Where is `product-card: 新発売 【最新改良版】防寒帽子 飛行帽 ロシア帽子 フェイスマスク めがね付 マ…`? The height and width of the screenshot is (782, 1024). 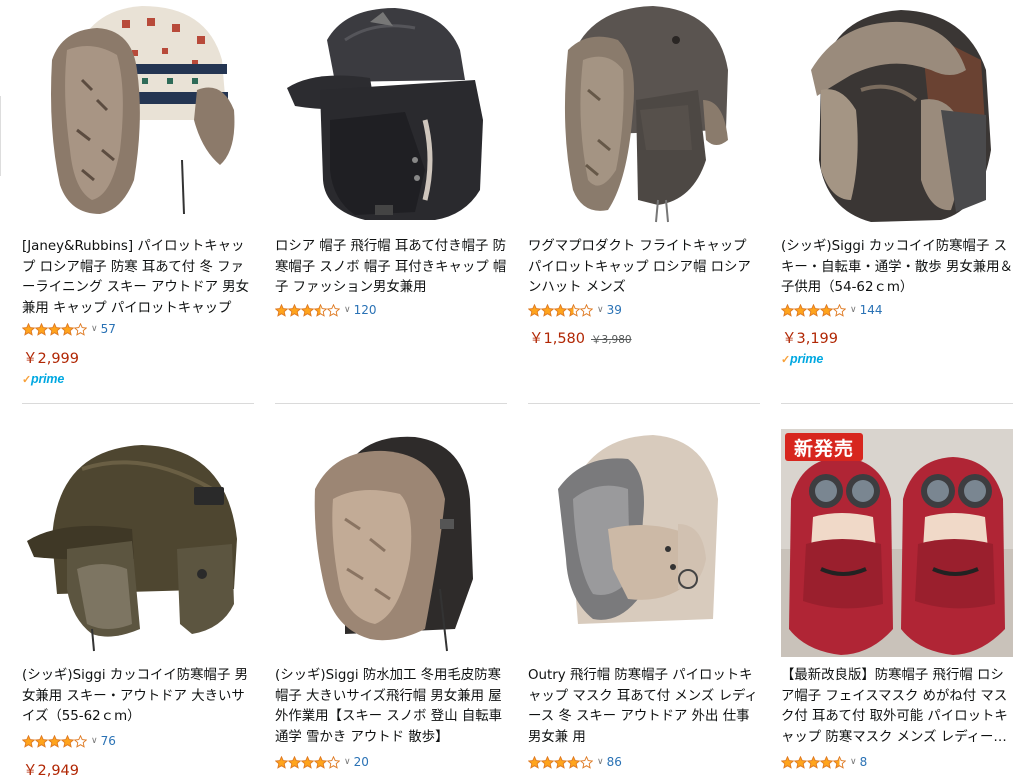
product-card: 新発売 【最新改良版】防寒帽子 飛行帽 ロシア帽子 フェイスマスク めがね付 マ… is located at coordinates (897, 605).